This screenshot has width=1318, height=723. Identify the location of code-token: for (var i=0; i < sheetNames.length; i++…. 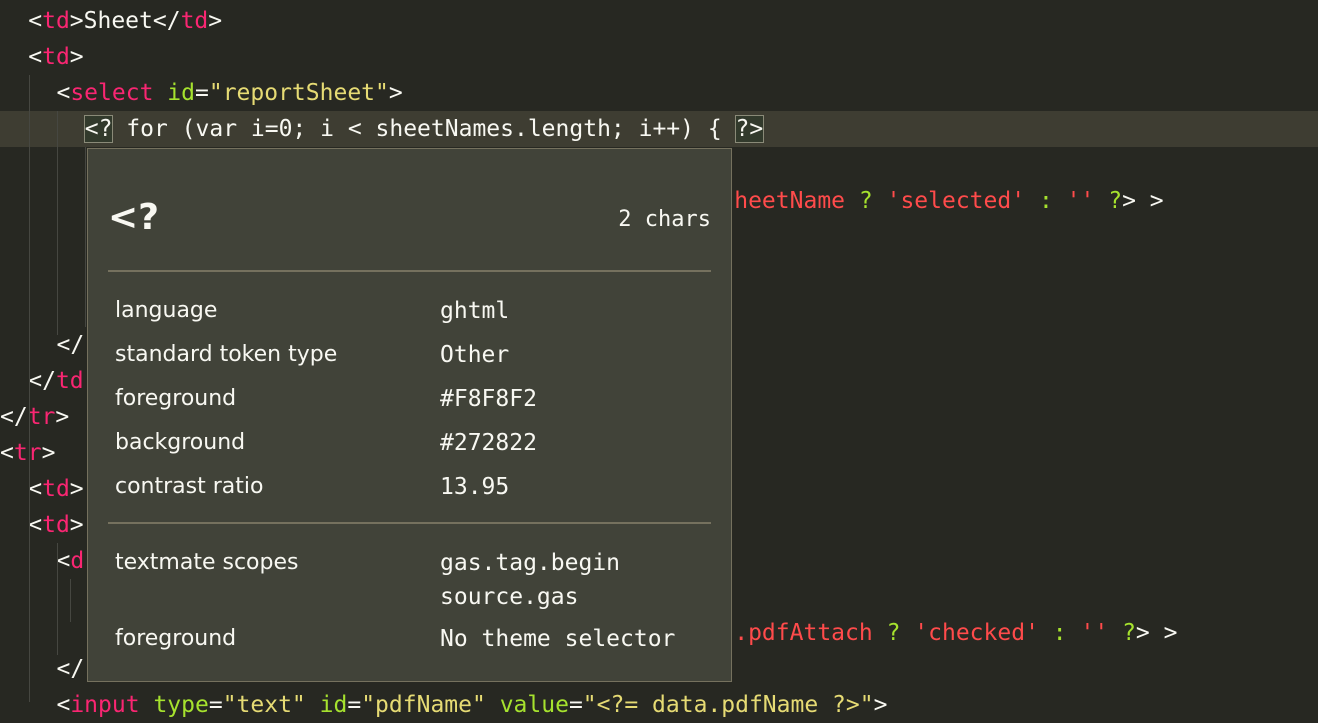
(424, 129).